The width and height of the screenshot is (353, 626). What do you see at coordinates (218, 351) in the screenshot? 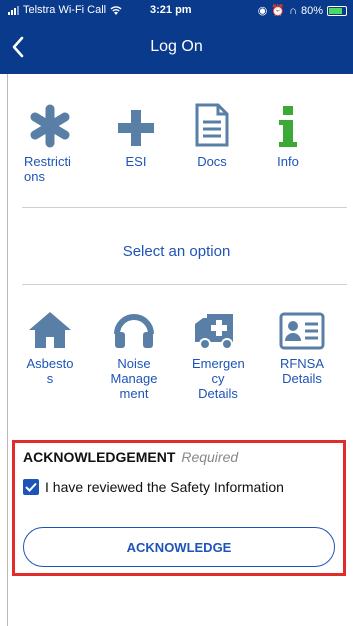
I see `option-emergency-details: Emergen cy Details` at bounding box center [218, 351].